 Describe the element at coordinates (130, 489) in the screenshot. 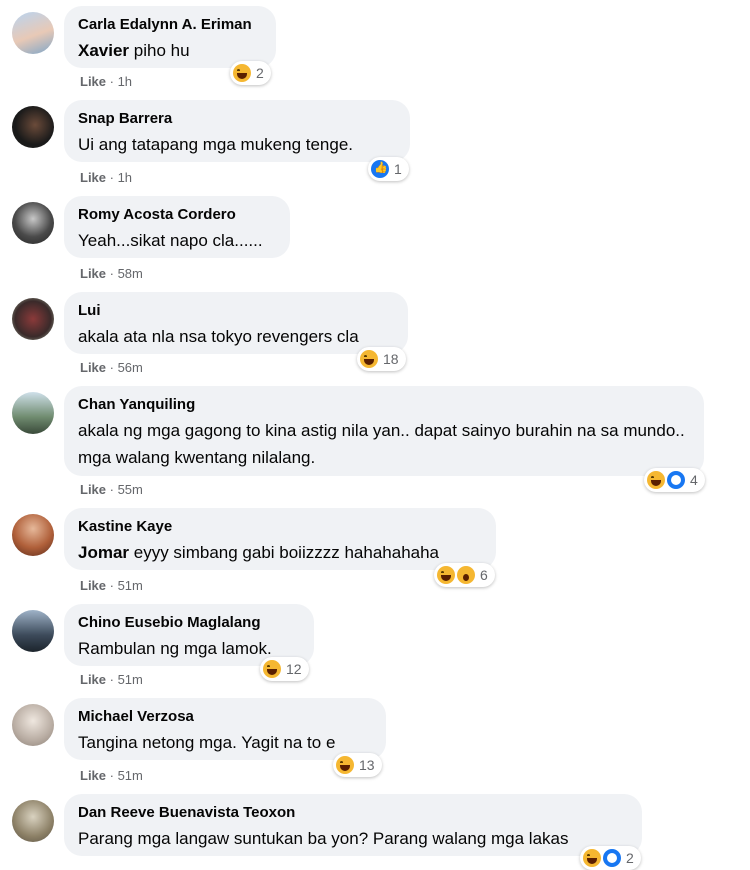

I see `comment-timestamp: 55m` at that location.